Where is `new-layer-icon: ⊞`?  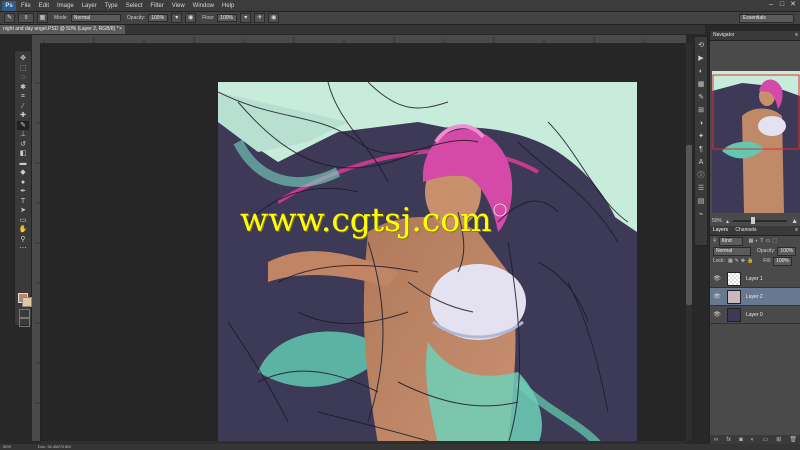
new-layer-icon: ⊞ is located at coordinates (778, 439).